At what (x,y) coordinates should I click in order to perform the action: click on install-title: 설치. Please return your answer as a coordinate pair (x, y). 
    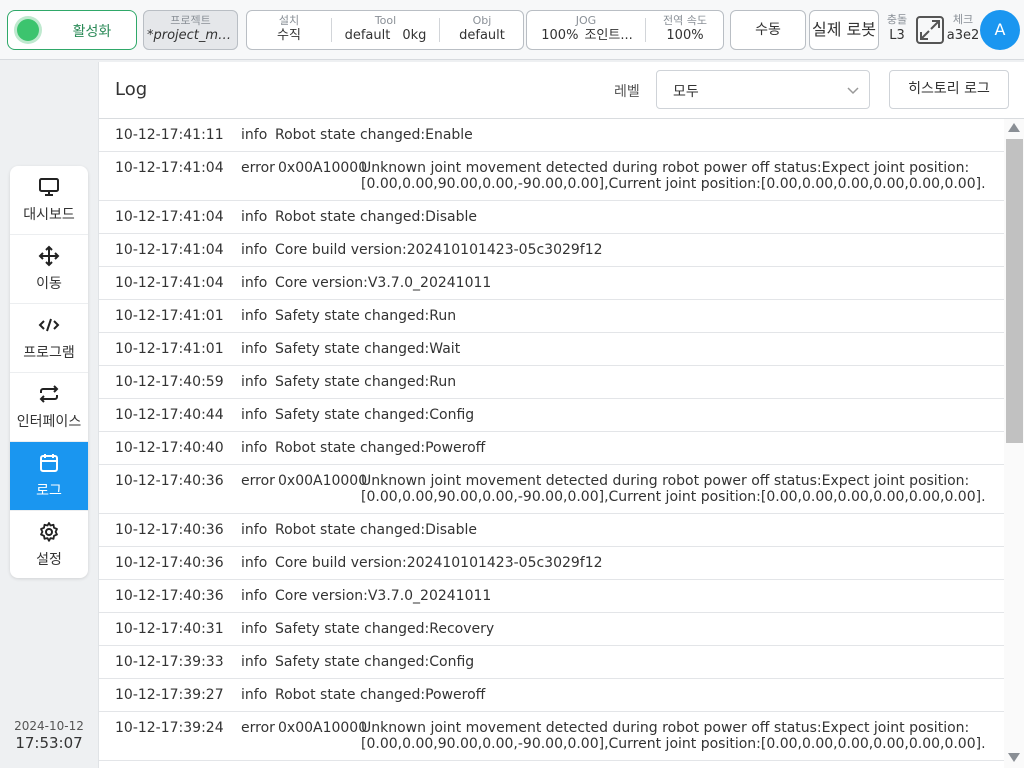
    Looking at the image, I should click on (289, 20).